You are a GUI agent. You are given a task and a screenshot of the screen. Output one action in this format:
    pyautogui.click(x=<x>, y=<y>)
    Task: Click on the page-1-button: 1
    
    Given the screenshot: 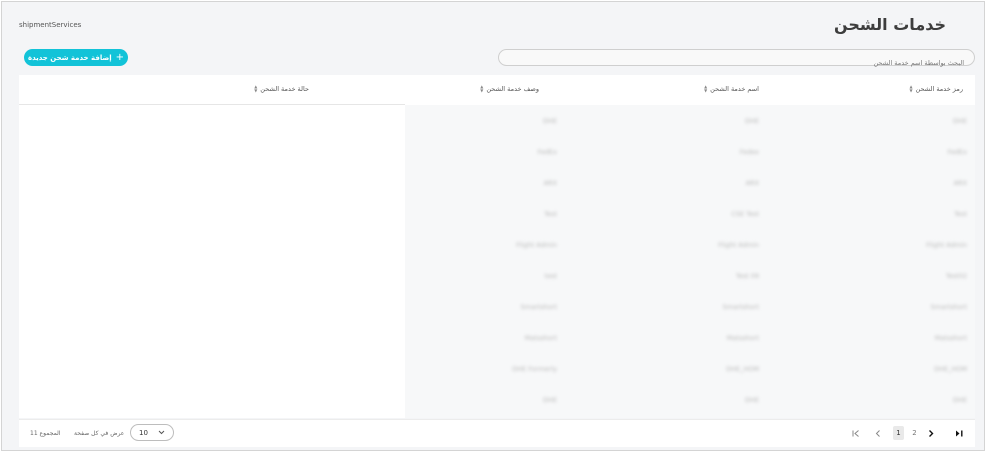 What is the action you would take?
    pyautogui.click(x=898, y=433)
    